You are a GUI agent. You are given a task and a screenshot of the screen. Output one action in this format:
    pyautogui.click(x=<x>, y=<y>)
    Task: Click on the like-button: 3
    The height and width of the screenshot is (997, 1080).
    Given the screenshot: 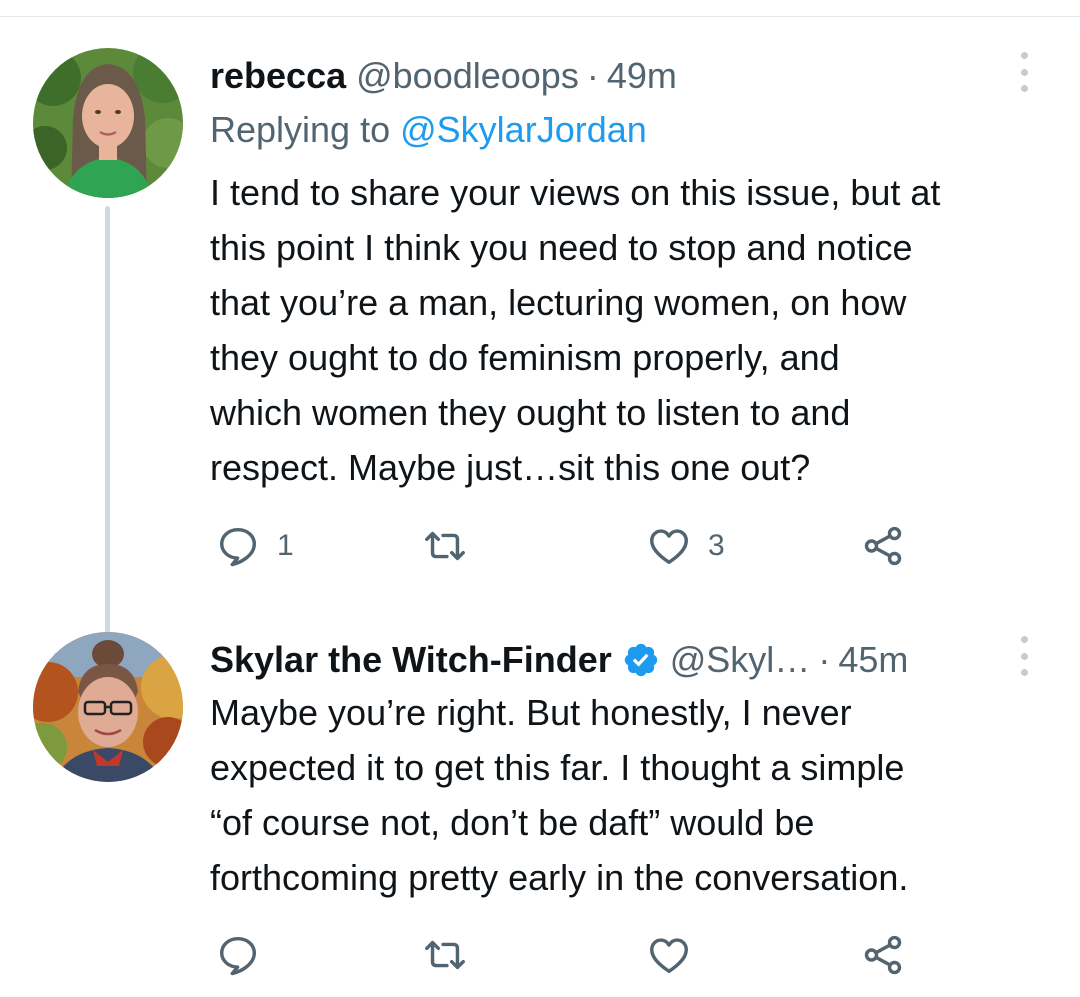 What is the action you would take?
    pyautogui.click(x=685, y=546)
    